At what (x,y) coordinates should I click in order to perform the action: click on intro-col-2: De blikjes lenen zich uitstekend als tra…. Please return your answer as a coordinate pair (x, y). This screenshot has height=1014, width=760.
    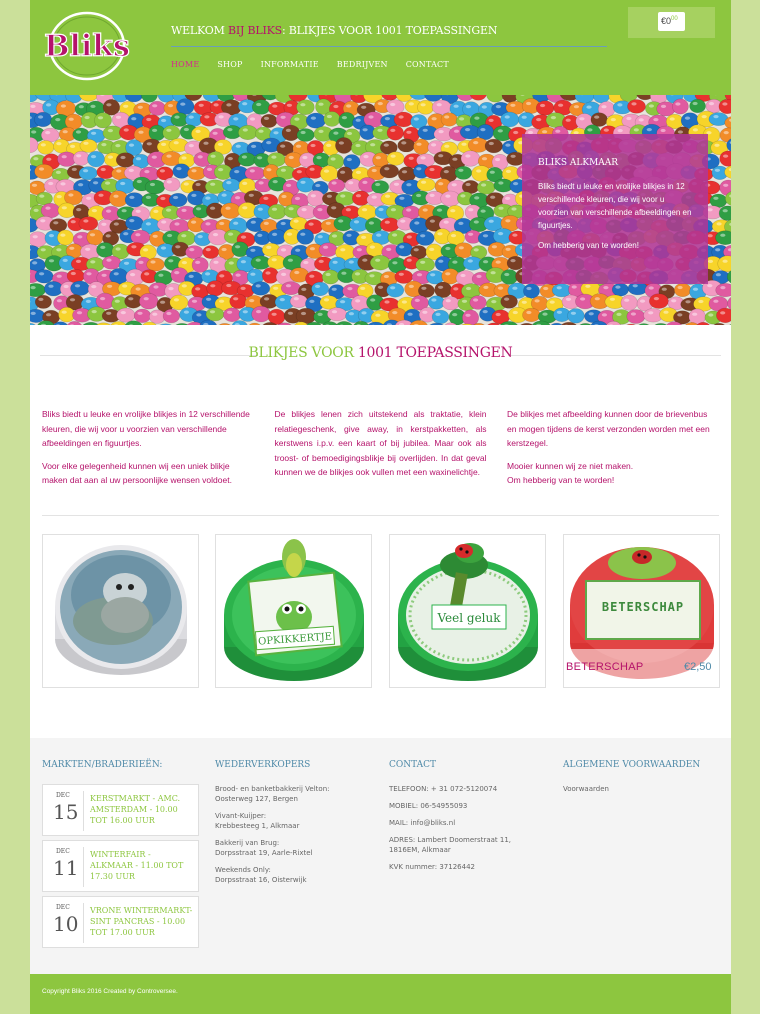
    Looking at the image, I should click on (381, 451).